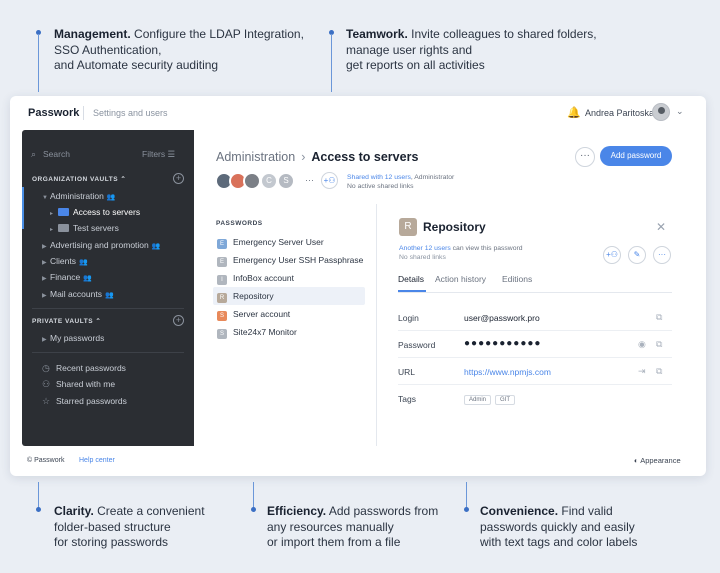  Describe the element at coordinates (289, 242) in the screenshot. I see `list-item: E Emergency Server User` at that location.